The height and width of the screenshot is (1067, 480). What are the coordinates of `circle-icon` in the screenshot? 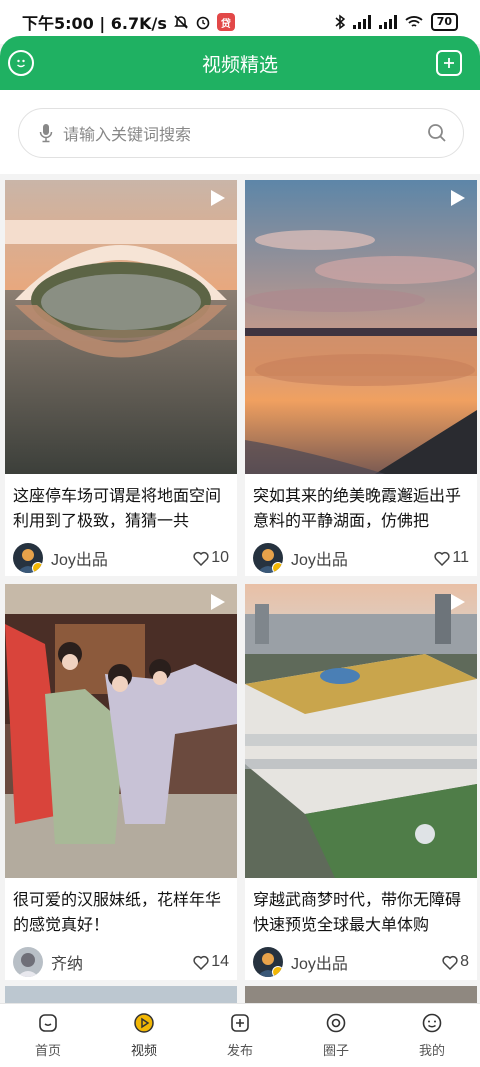 It's located at (336, 1023).